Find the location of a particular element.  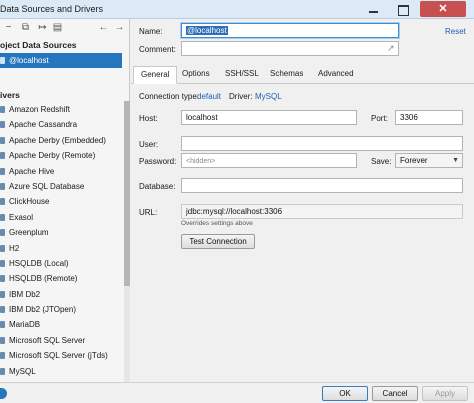

driver-label: H2 is located at coordinates (14, 248).